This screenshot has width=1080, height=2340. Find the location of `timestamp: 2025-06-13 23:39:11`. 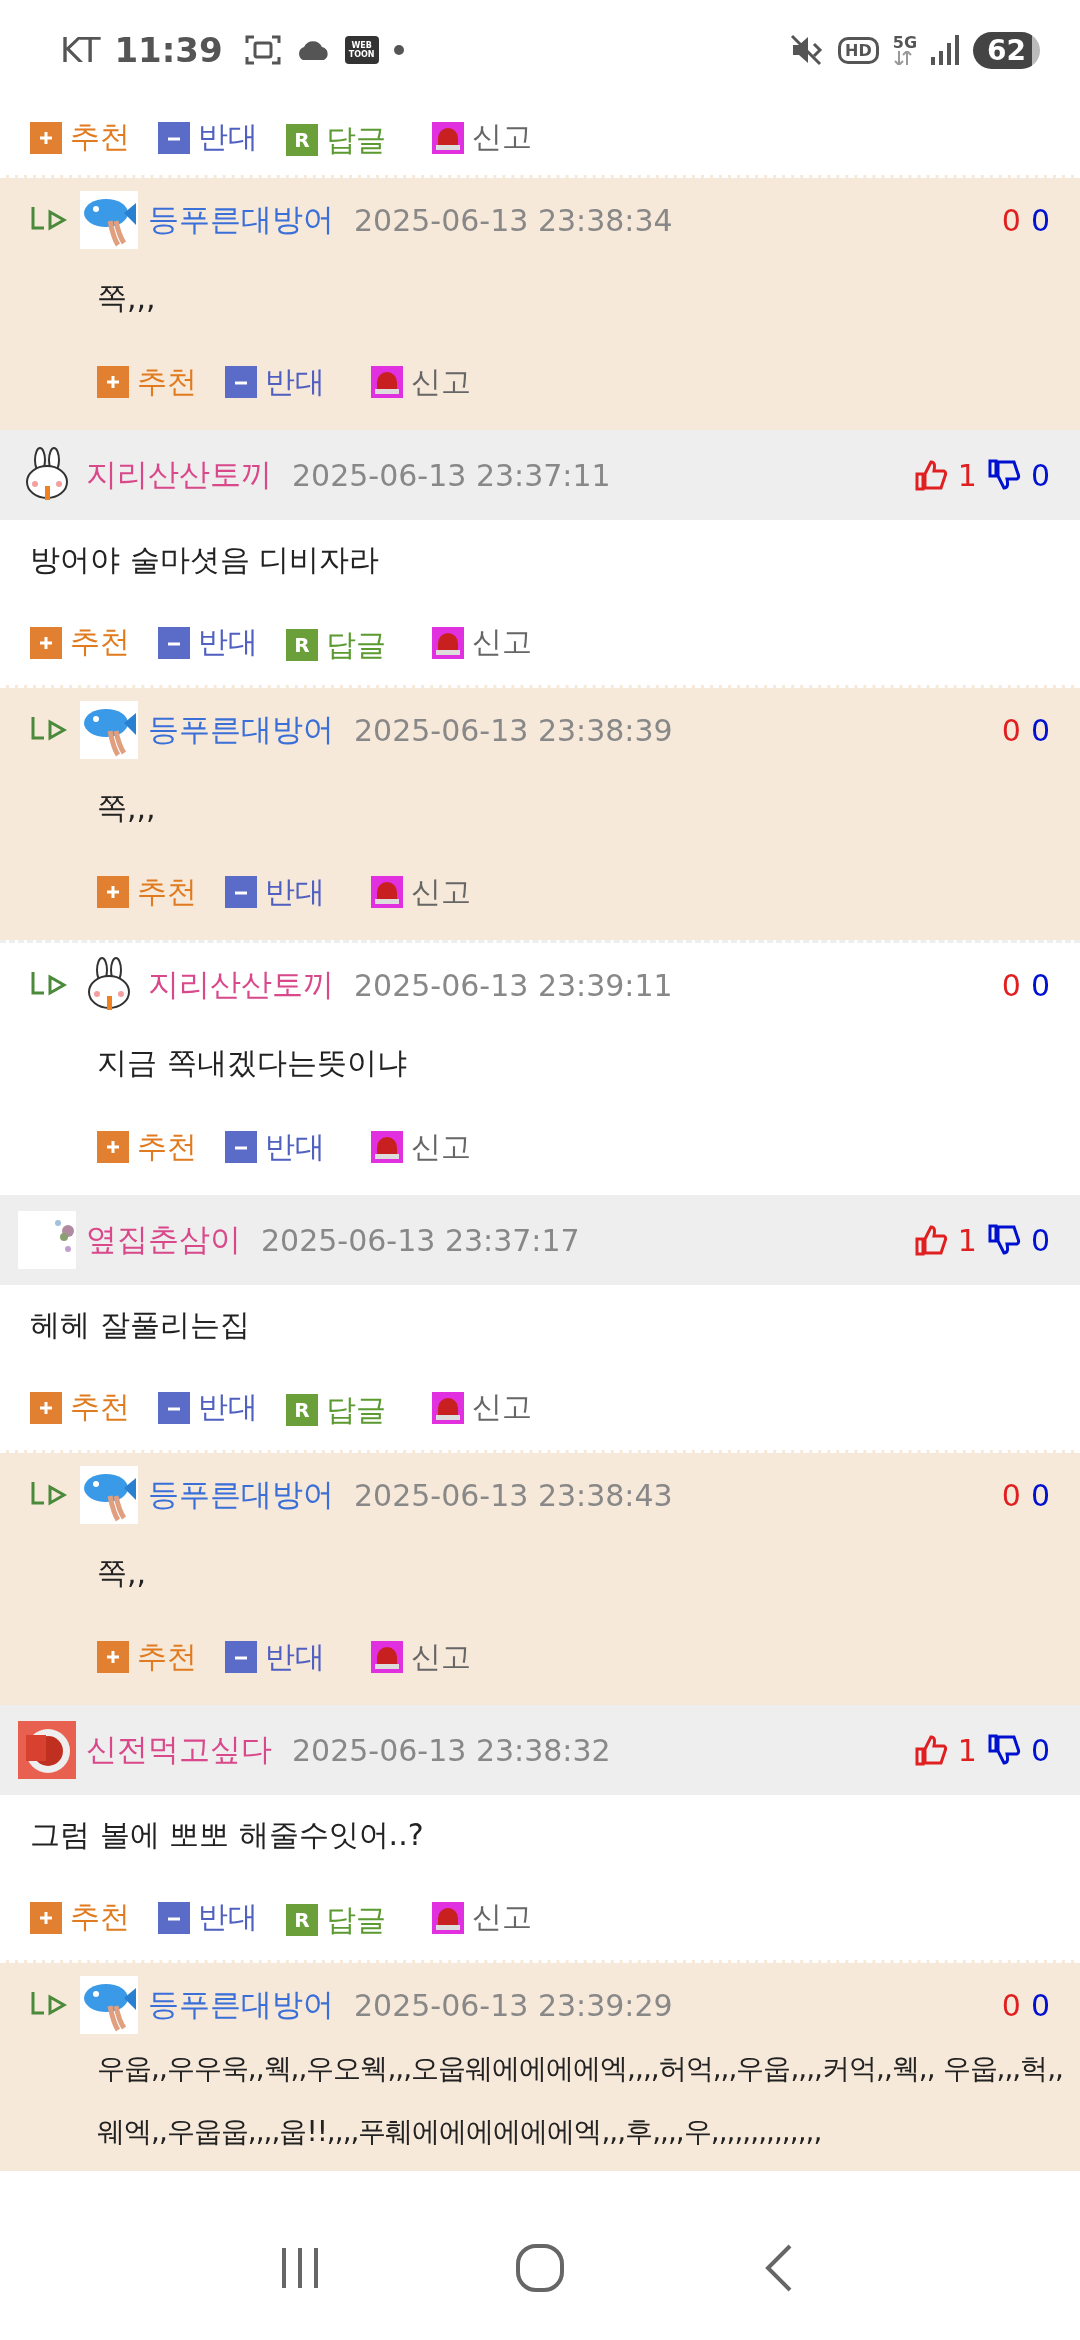

timestamp: 2025-06-13 23:39:11 is located at coordinates (513, 985).